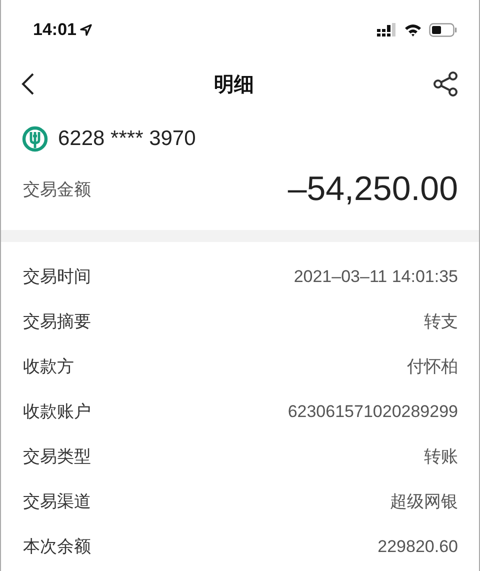 The height and width of the screenshot is (571, 480). I want to click on share-button, so click(446, 84).